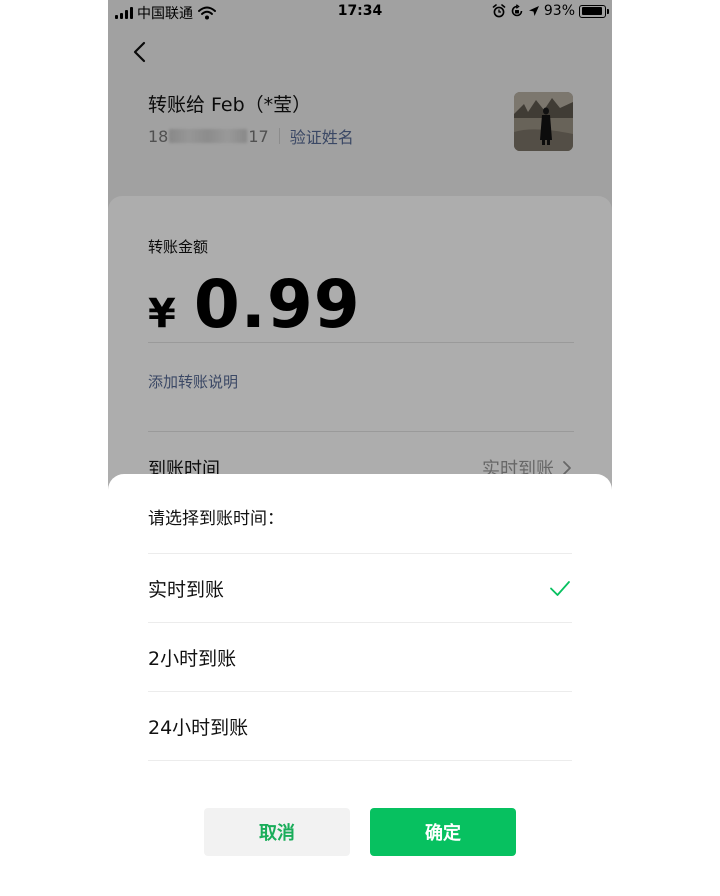 This screenshot has width=720, height=896. What do you see at coordinates (560, 588) in the screenshot?
I see `check-icon` at bounding box center [560, 588].